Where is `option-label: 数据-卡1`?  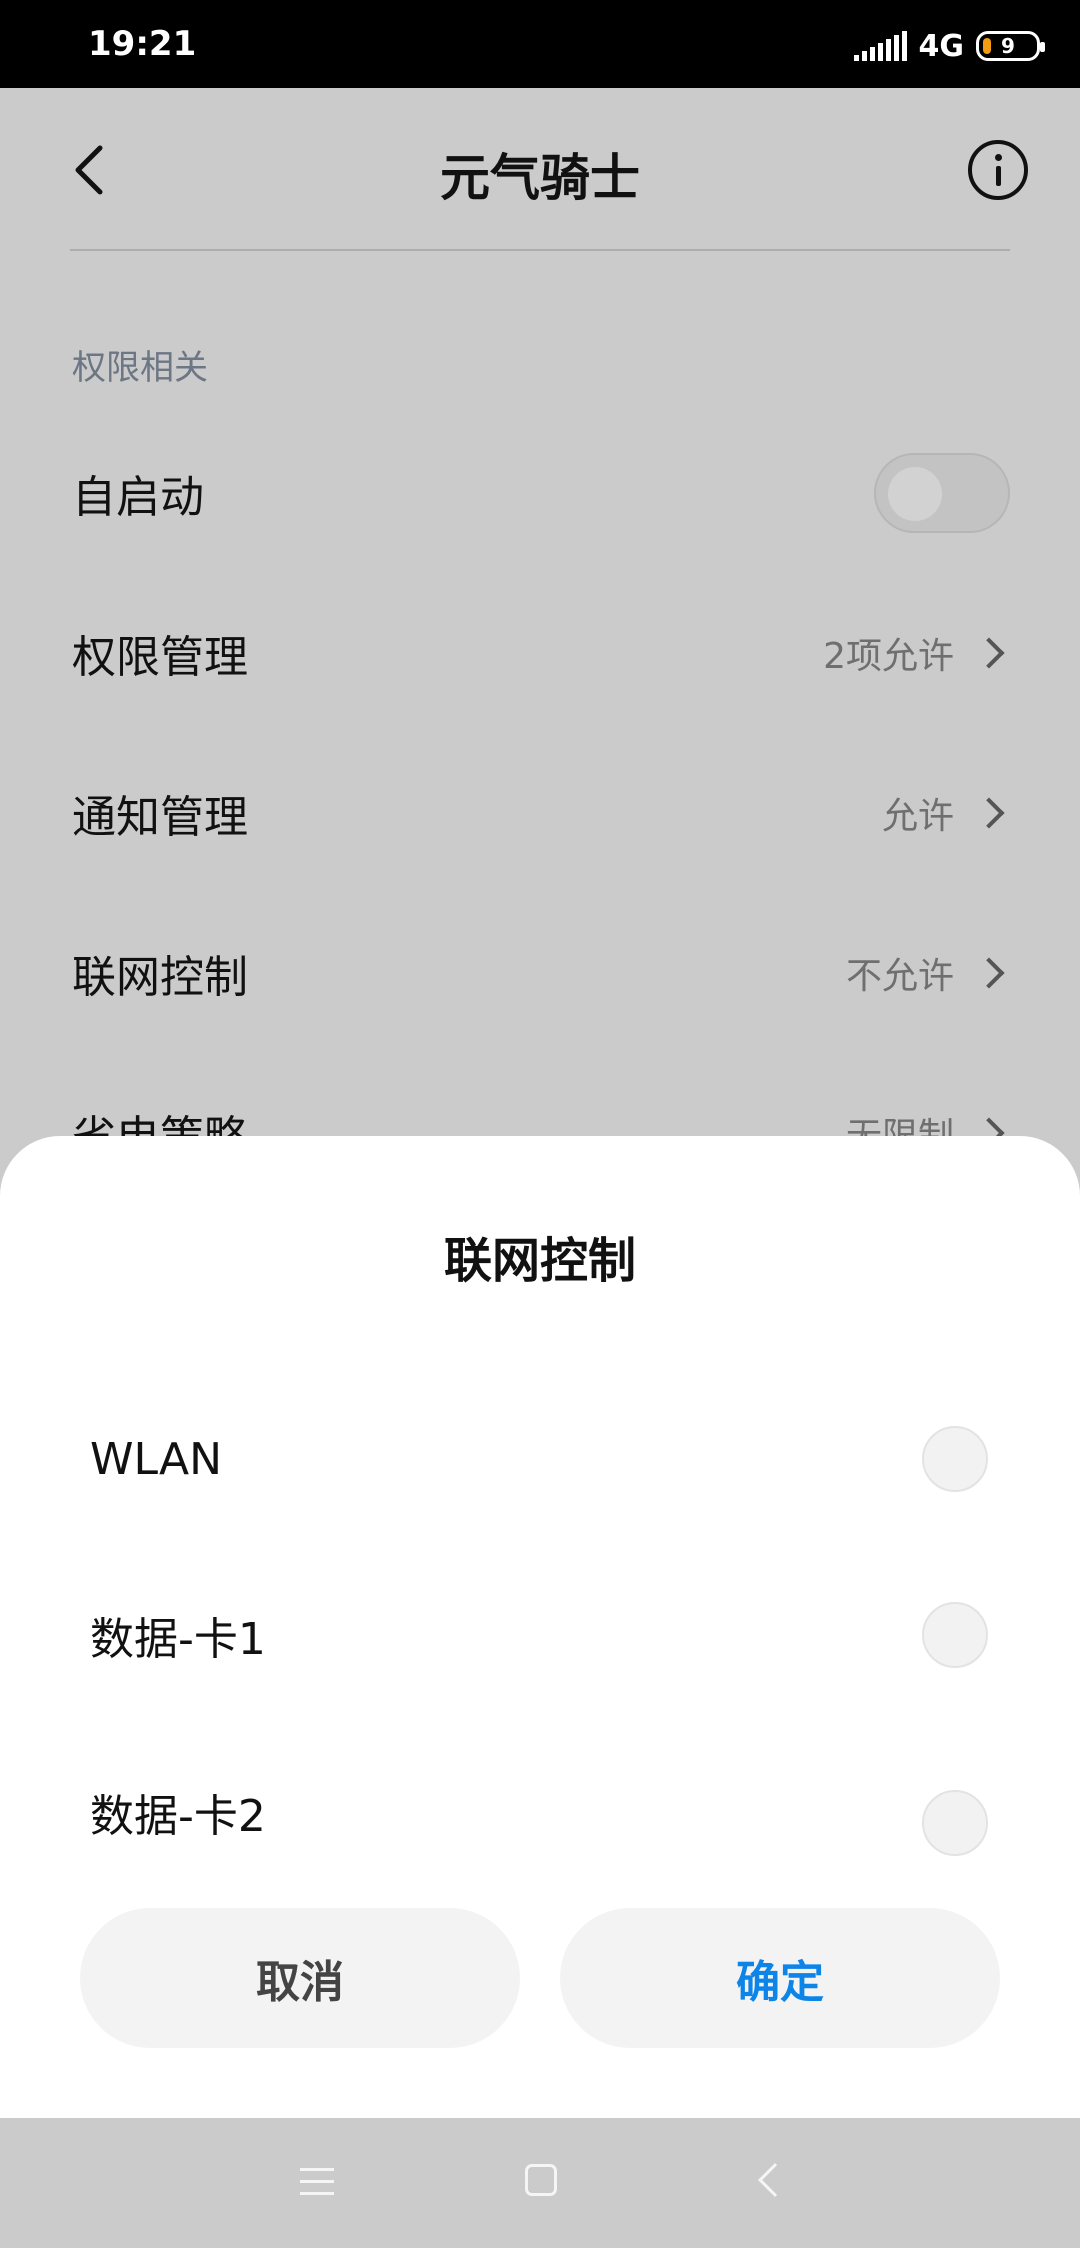
option-label: 数据-卡1 is located at coordinates (178, 1639).